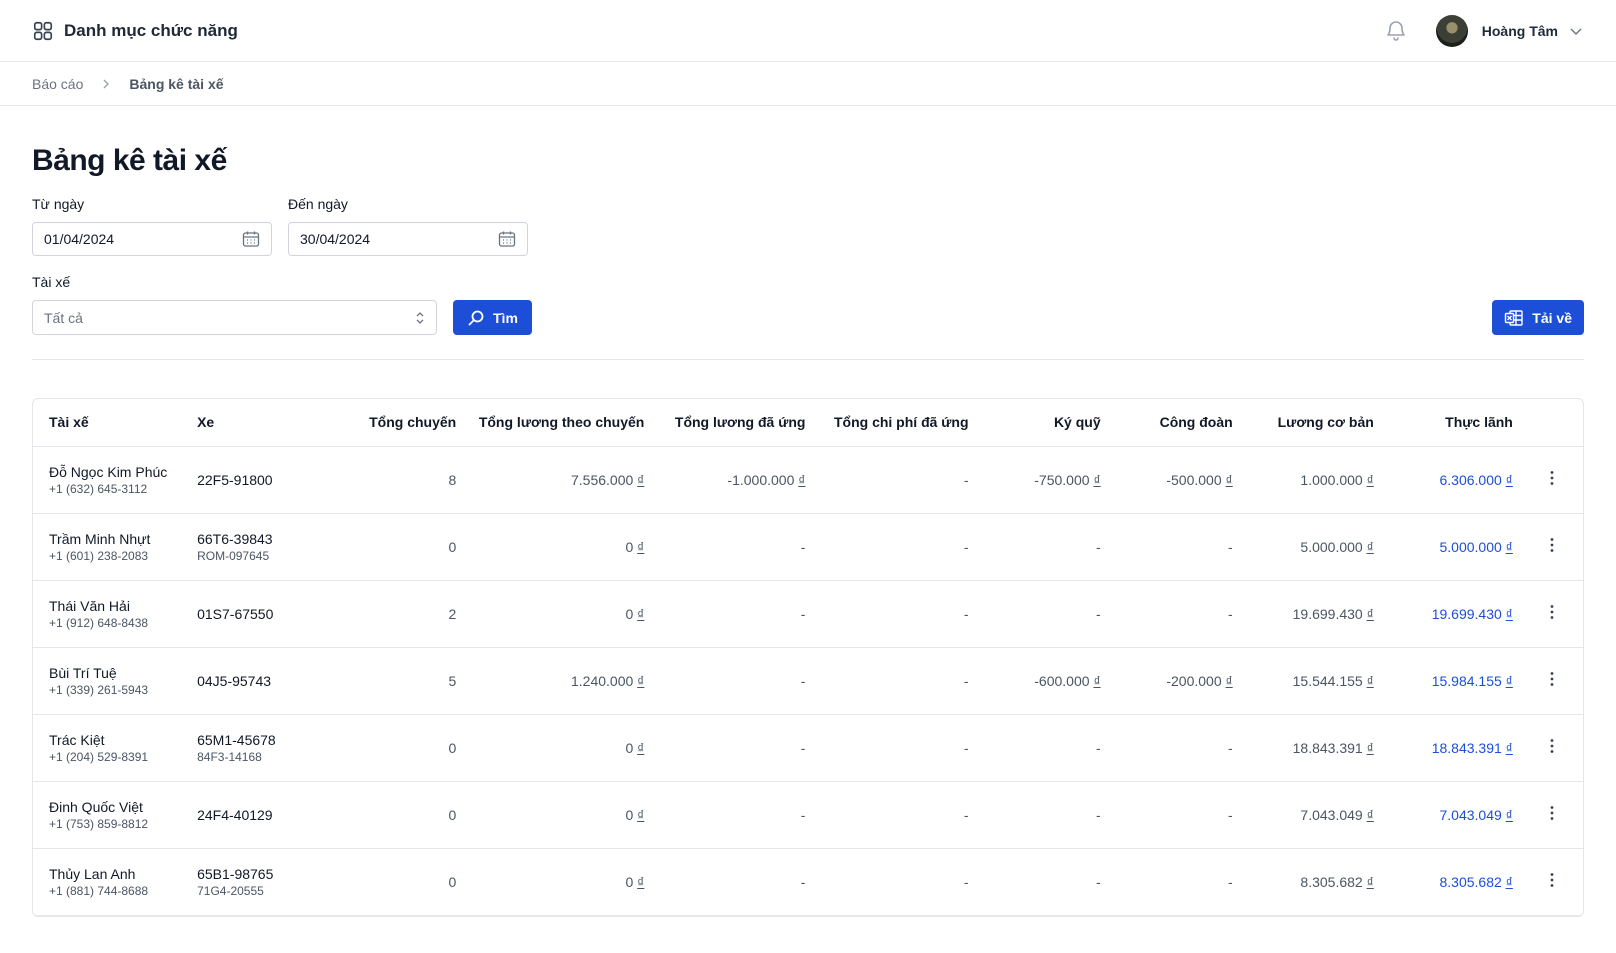 The width and height of the screenshot is (1616, 953). Describe the element at coordinates (99, 756) in the screenshot. I see `driver-phone: +1 (204) 529-8391` at that location.